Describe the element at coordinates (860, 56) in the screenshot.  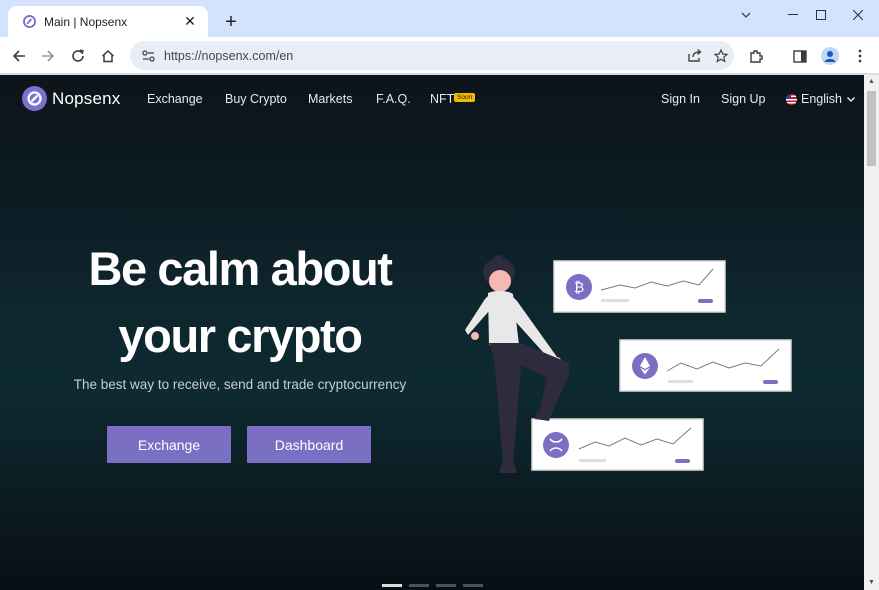
I see `browser-menu-icon` at that location.